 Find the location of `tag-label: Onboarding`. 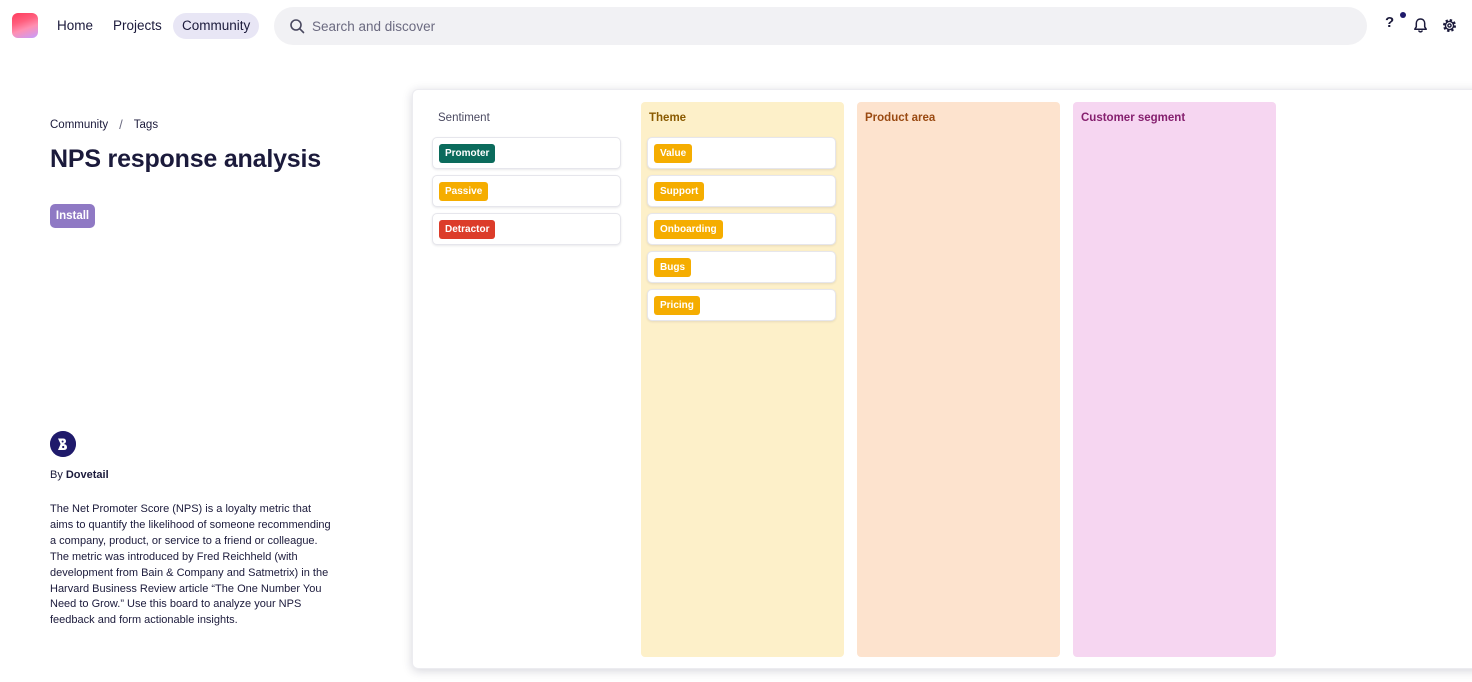

tag-label: Onboarding is located at coordinates (688, 229).